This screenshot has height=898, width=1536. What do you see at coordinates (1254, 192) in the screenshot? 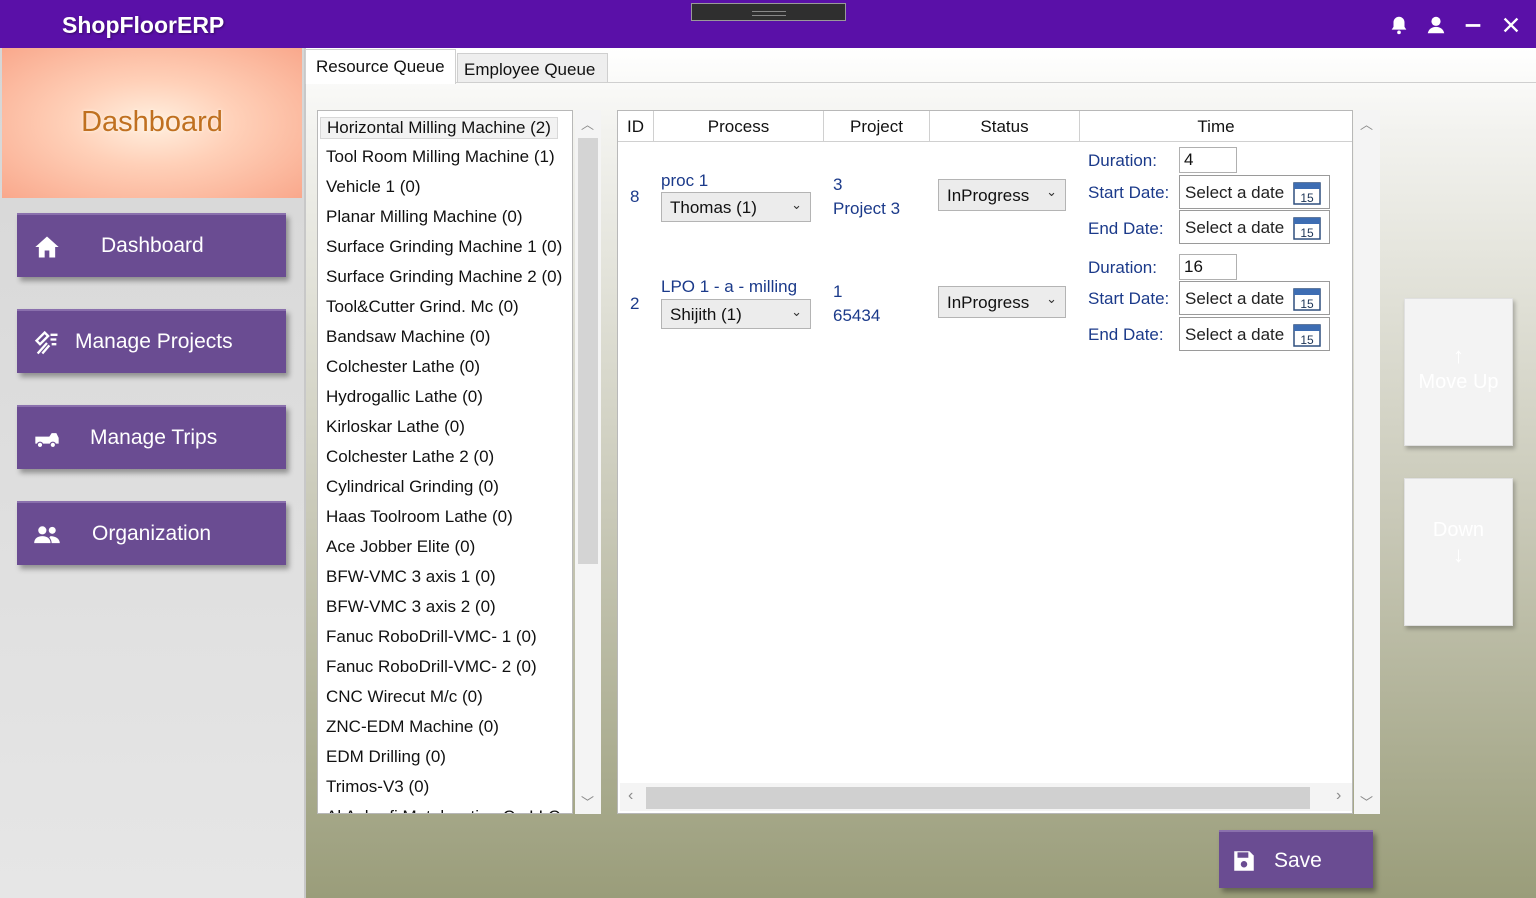
I see `row-1-start-date-picker: Select a date 15` at bounding box center [1254, 192].